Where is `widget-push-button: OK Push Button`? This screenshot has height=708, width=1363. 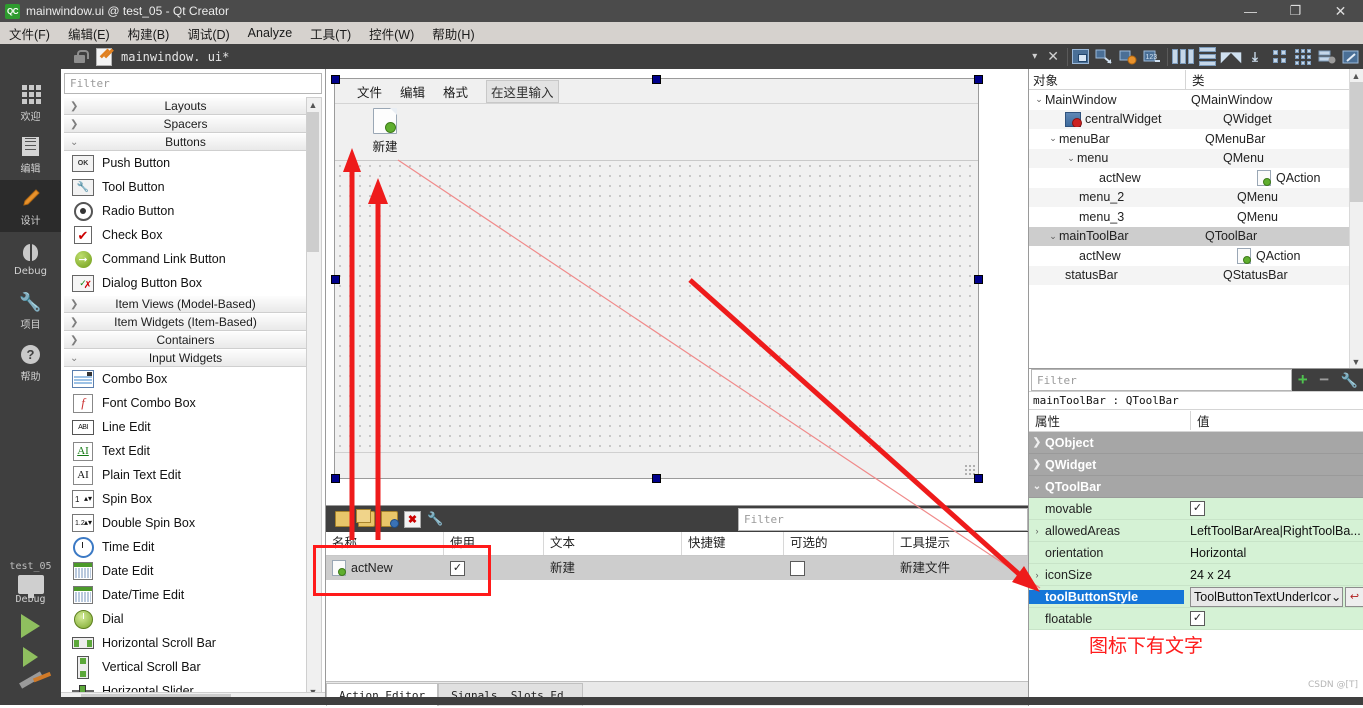 widget-push-button: OK Push Button is located at coordinates (185, 163).